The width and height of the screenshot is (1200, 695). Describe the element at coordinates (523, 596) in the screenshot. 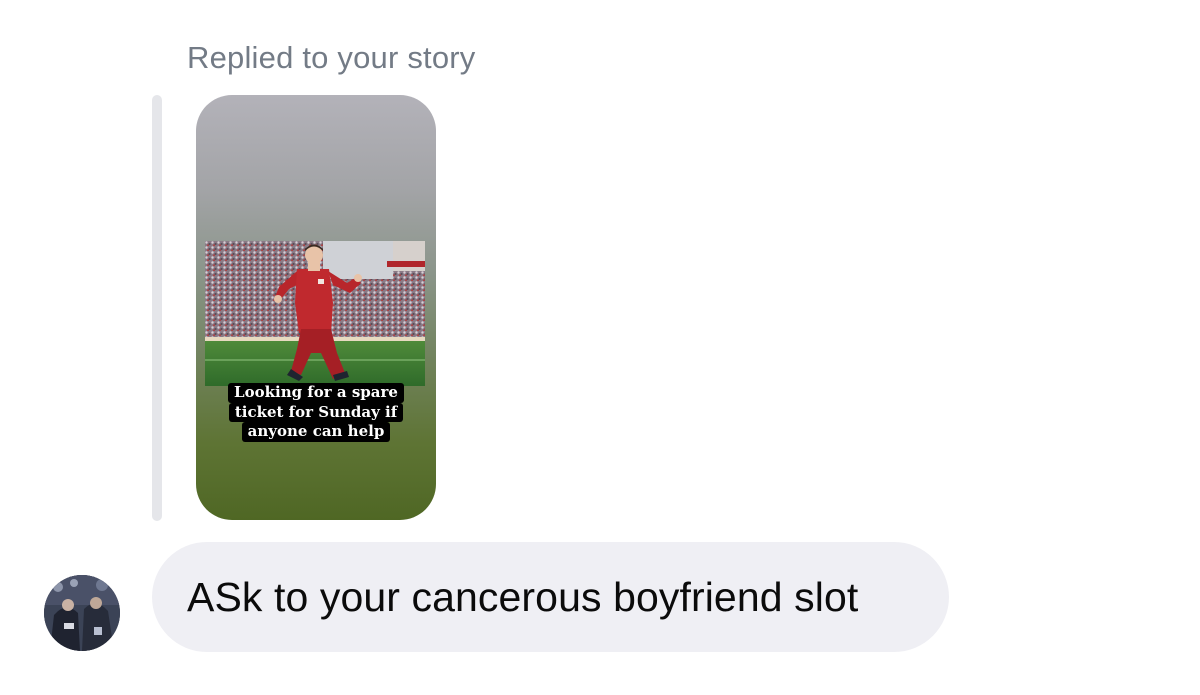

I see `message-text: ASk to your cancerous boyfriend slot` at that location.